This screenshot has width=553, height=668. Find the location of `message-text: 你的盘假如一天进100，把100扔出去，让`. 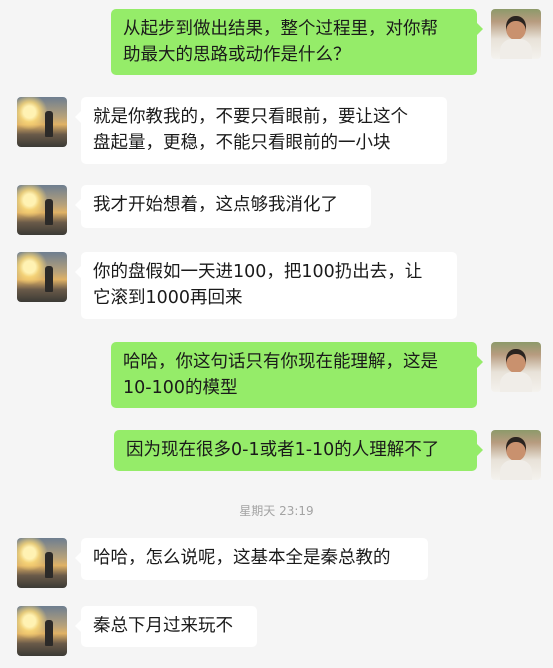

message-text: 你的盘假如一天进100，把100扔出去，让 is located at coordinates (258, 272).